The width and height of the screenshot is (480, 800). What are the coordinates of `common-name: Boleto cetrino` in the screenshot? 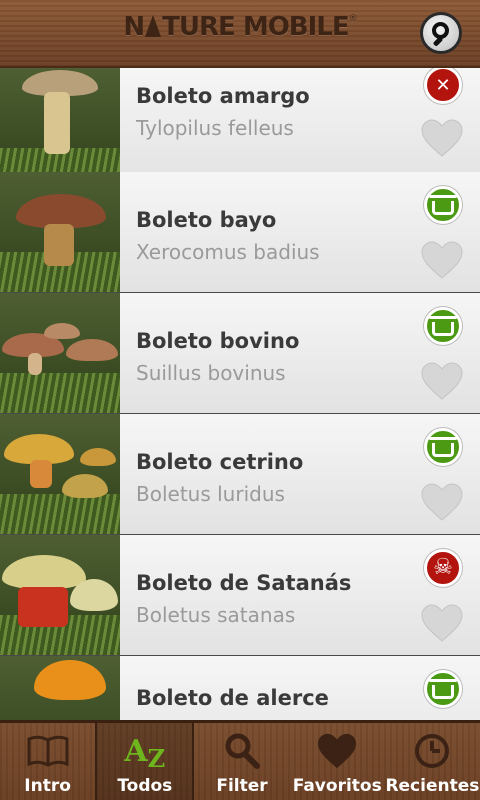 It's located at (220, 462).